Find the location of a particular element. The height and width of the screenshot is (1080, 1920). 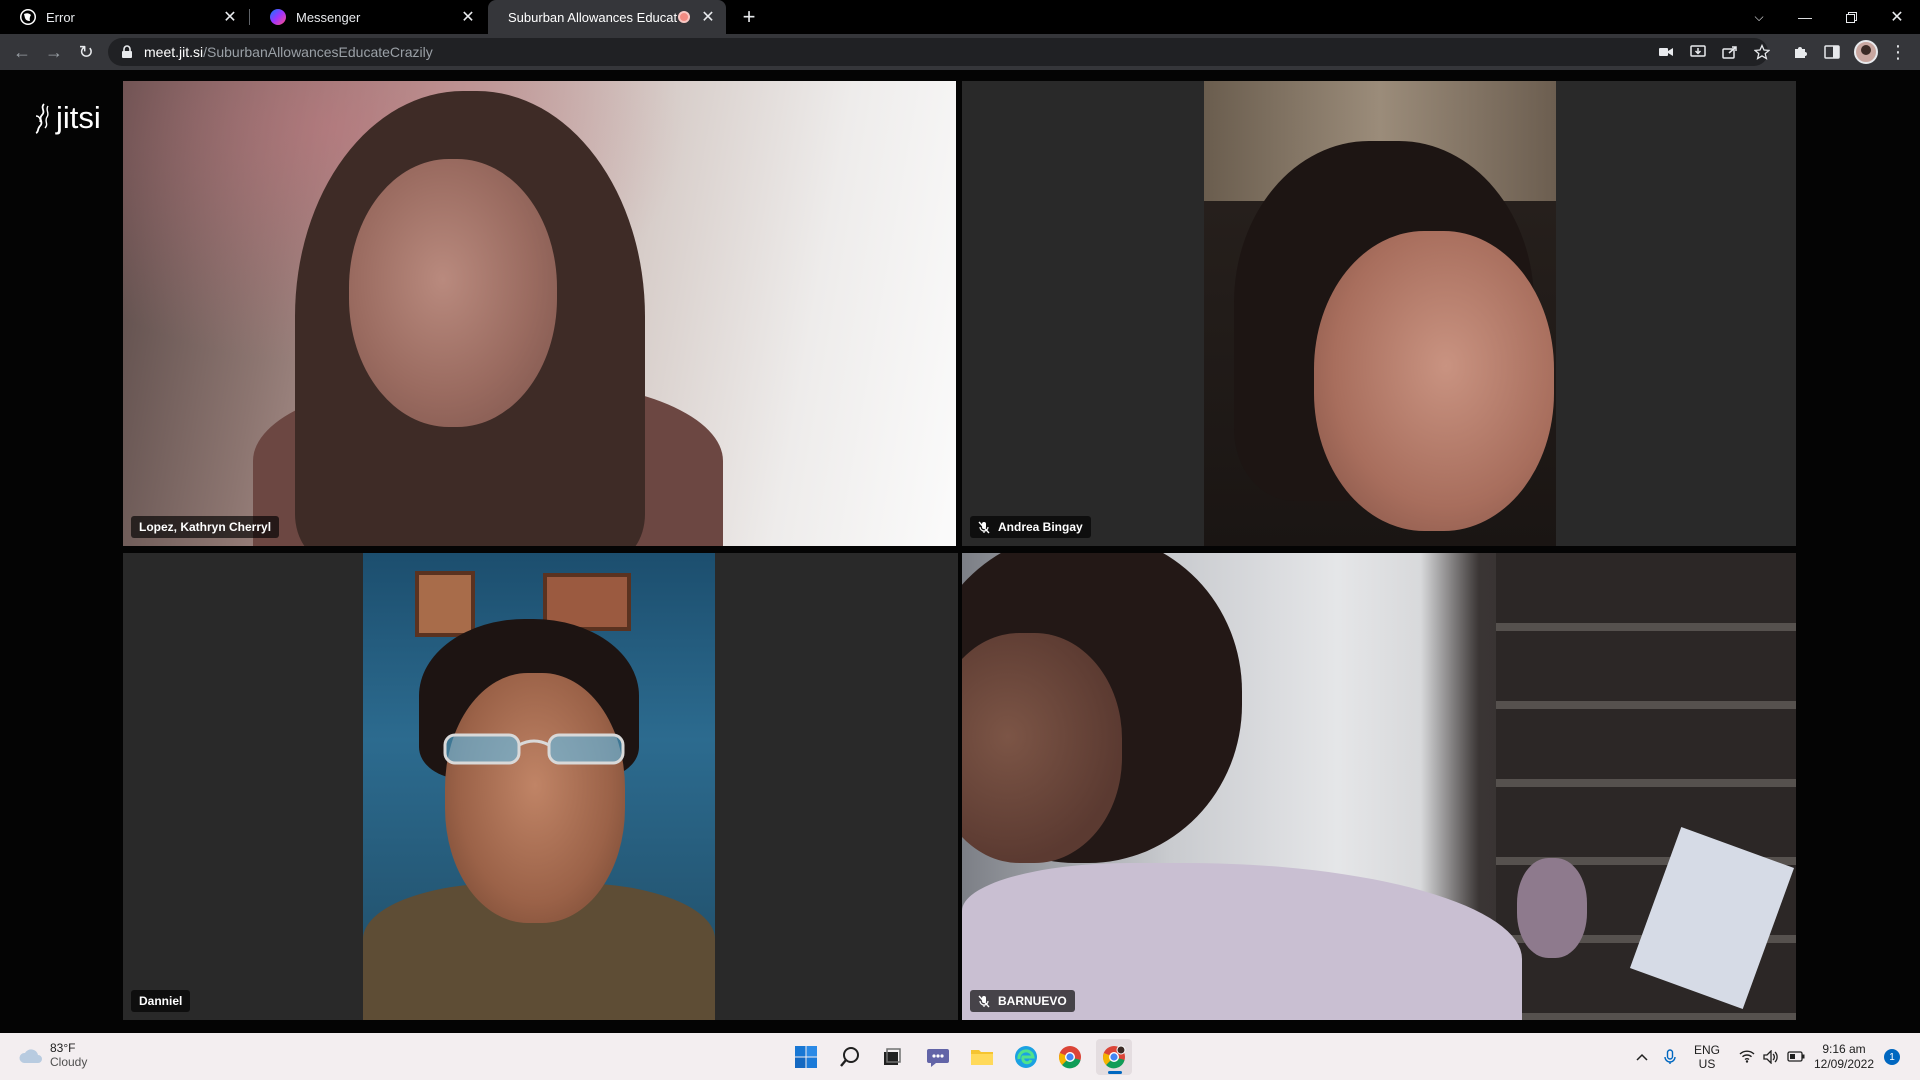

tab-title: Error is located at coordinates (60, 17).